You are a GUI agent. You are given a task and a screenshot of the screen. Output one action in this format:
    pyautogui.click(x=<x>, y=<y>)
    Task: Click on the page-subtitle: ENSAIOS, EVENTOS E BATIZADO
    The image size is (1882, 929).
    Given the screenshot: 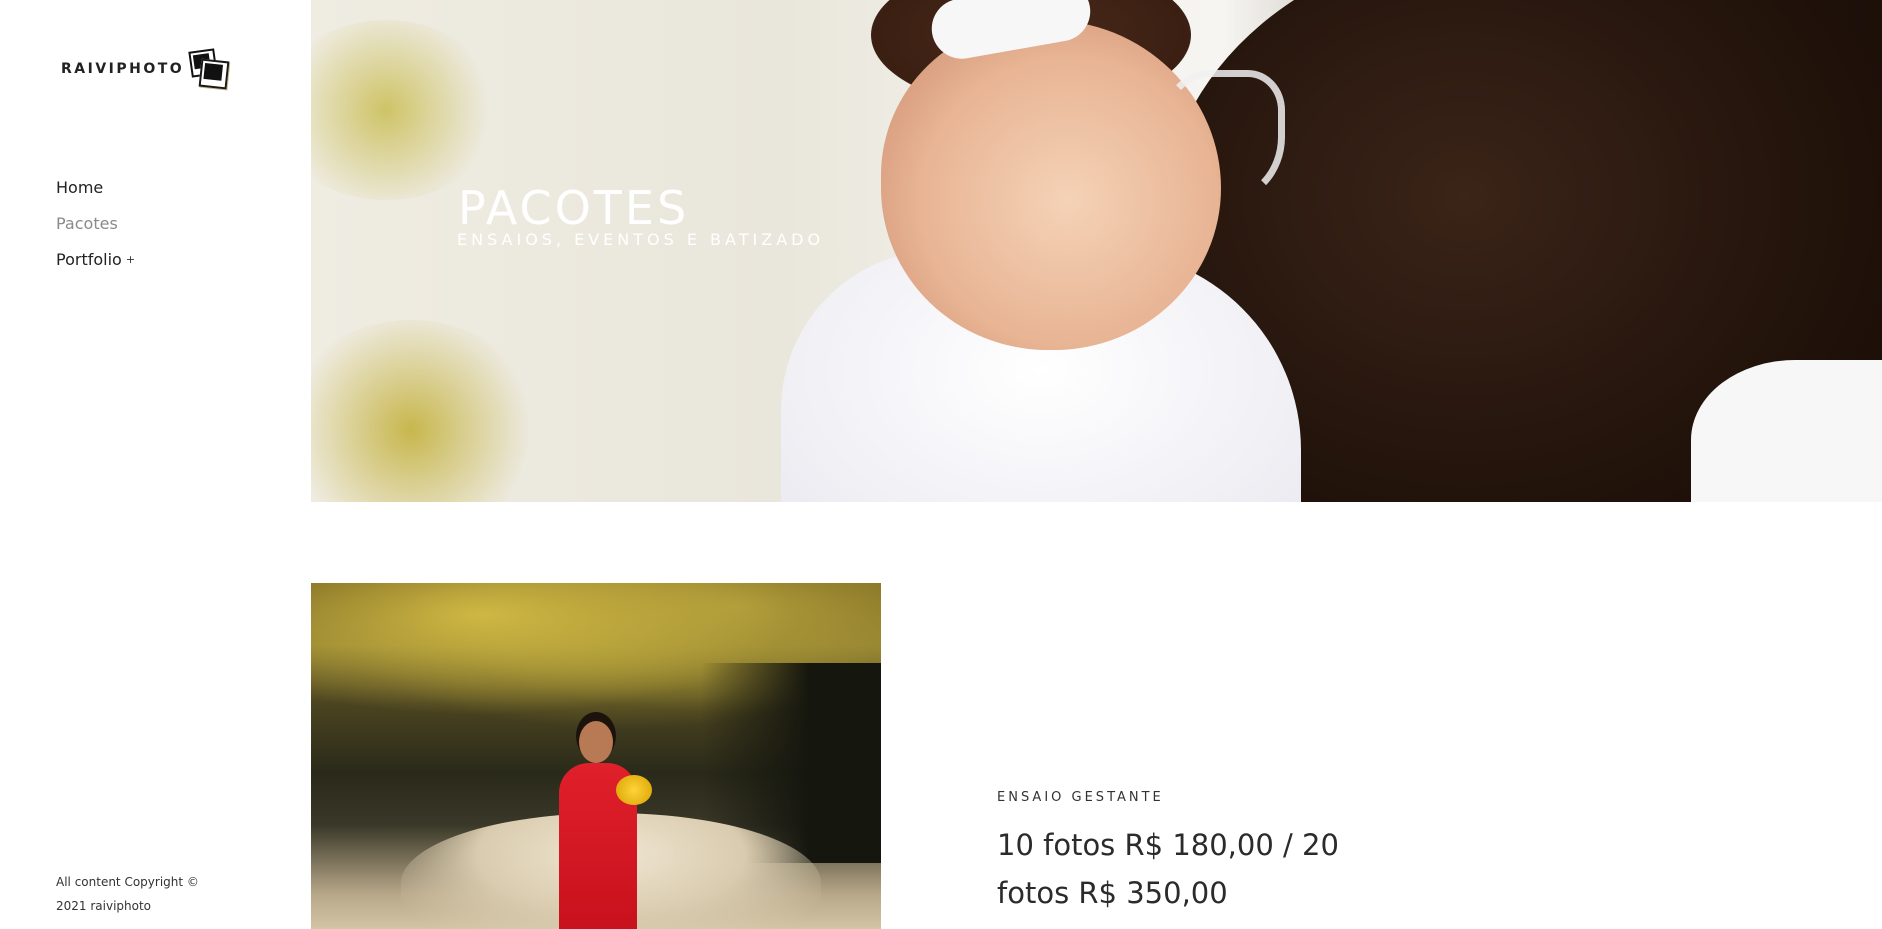 What is the action you would take?
    pyautogui.click(x=641, y=239)
    